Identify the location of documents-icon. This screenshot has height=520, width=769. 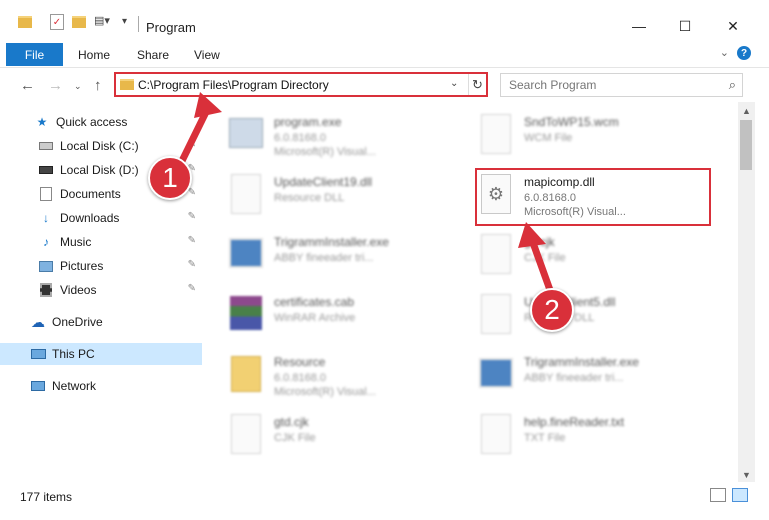
(46, 194).